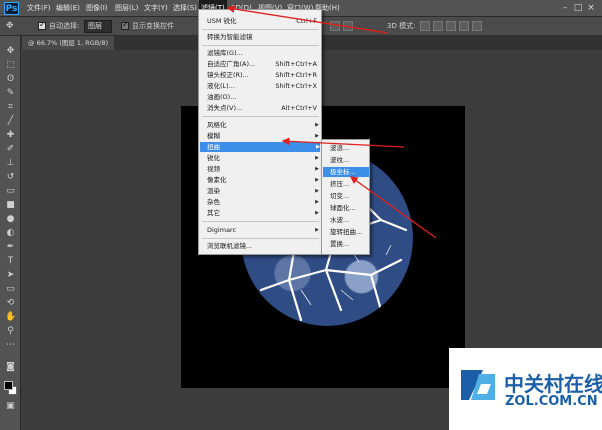 Image resolution: width=602 pixels, height=430 pixels. What do you see at coordinates (299, 108) in the screenshot?
I see `menu-shortcut: Alt+Ctrl+V` at bounding box center [299, 108].